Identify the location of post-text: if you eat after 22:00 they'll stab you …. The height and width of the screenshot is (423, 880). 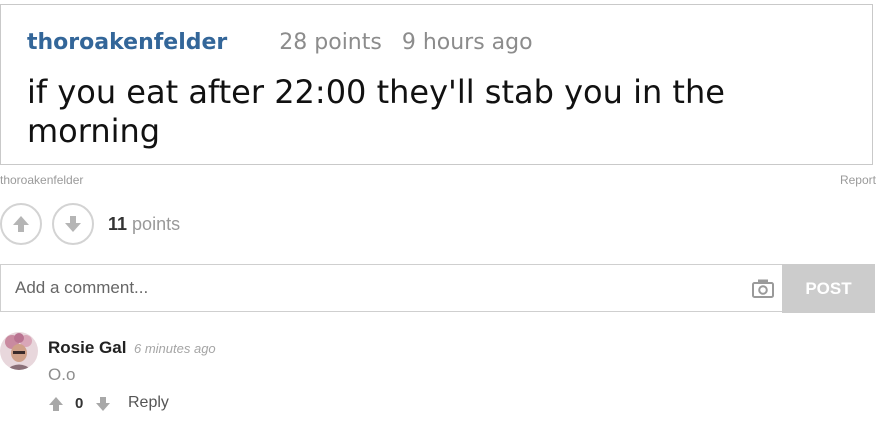
(376, 111).